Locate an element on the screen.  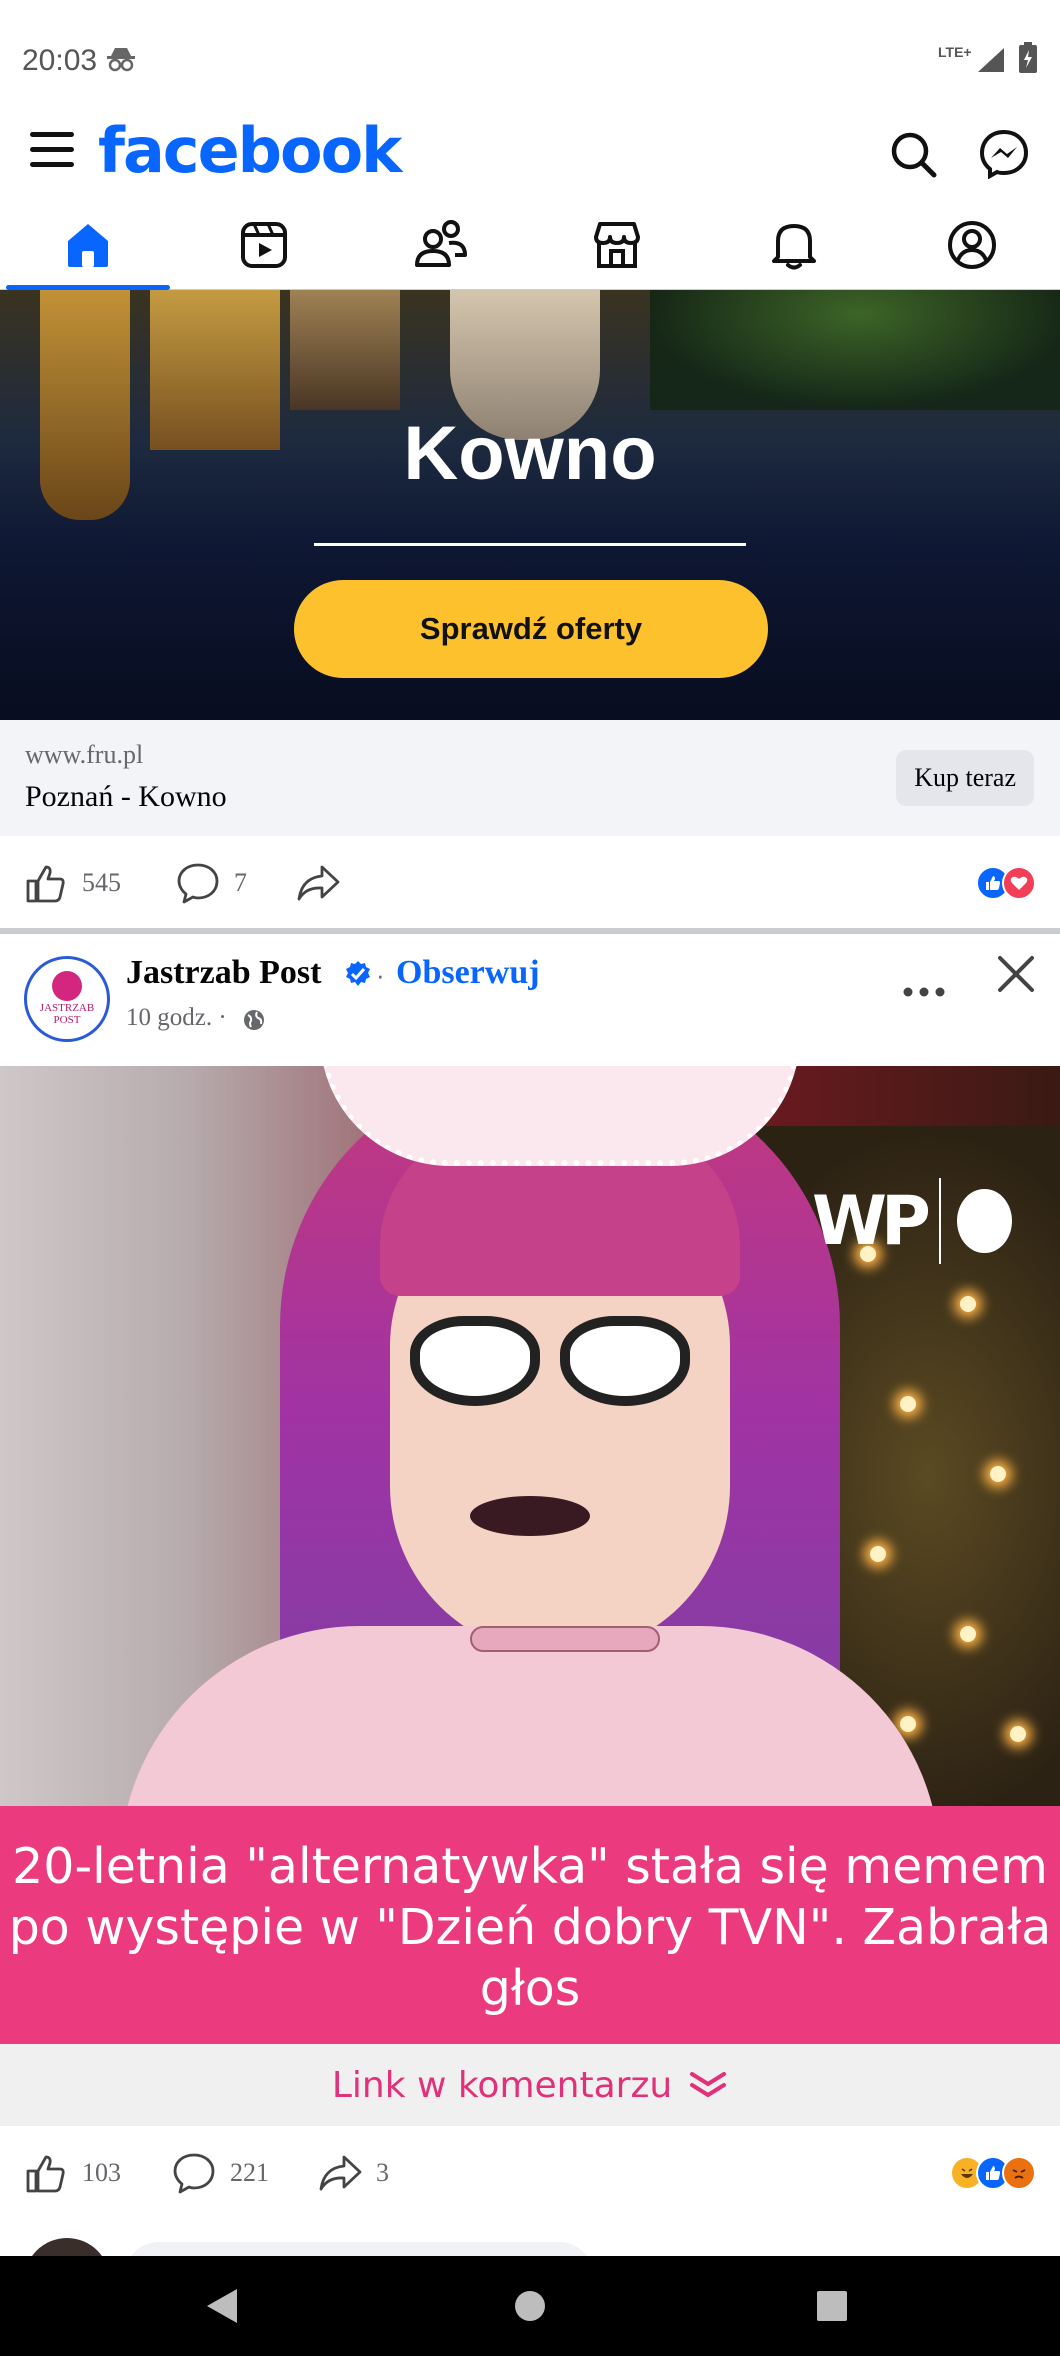
wp-watermark-logo: WP is located at coordinates (912, 1221).